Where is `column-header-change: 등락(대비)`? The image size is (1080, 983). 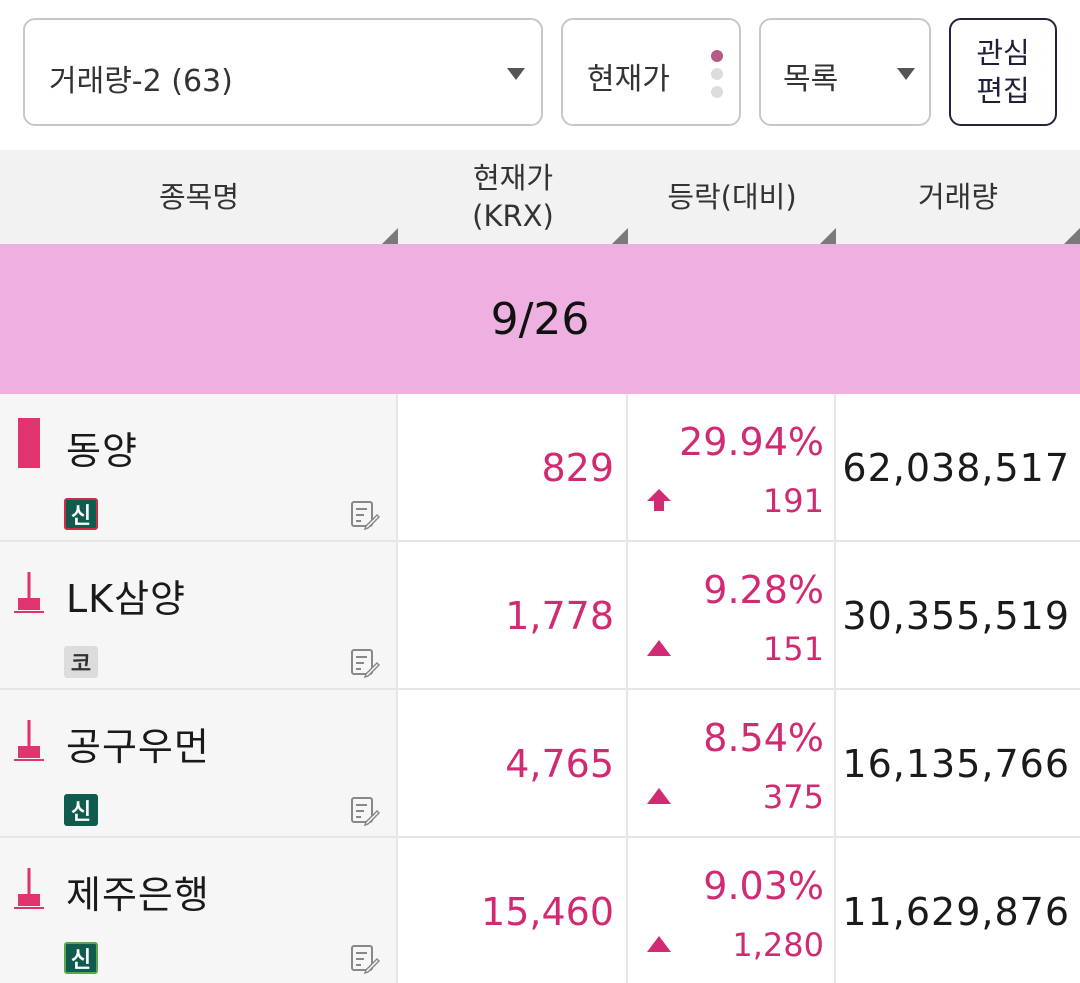
column-header-change: 등락(대비) is located at coordinates (732, 197).